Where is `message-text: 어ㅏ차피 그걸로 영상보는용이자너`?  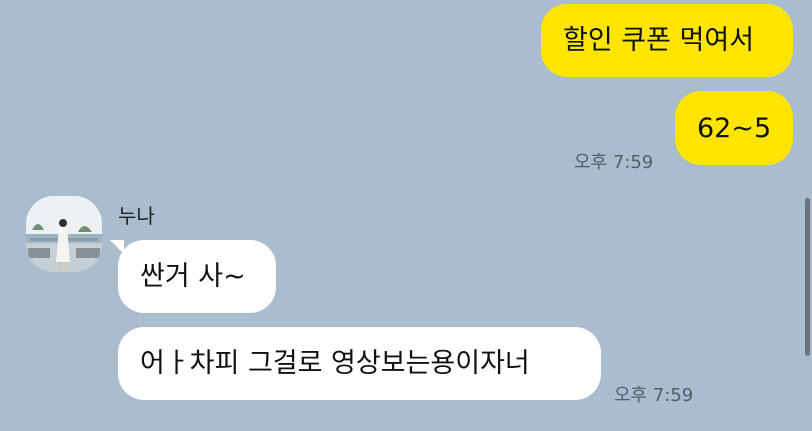 message-text: 어ㅏ차피 그걸로 영상보는용이자너 is located at coordinates (335, 363).